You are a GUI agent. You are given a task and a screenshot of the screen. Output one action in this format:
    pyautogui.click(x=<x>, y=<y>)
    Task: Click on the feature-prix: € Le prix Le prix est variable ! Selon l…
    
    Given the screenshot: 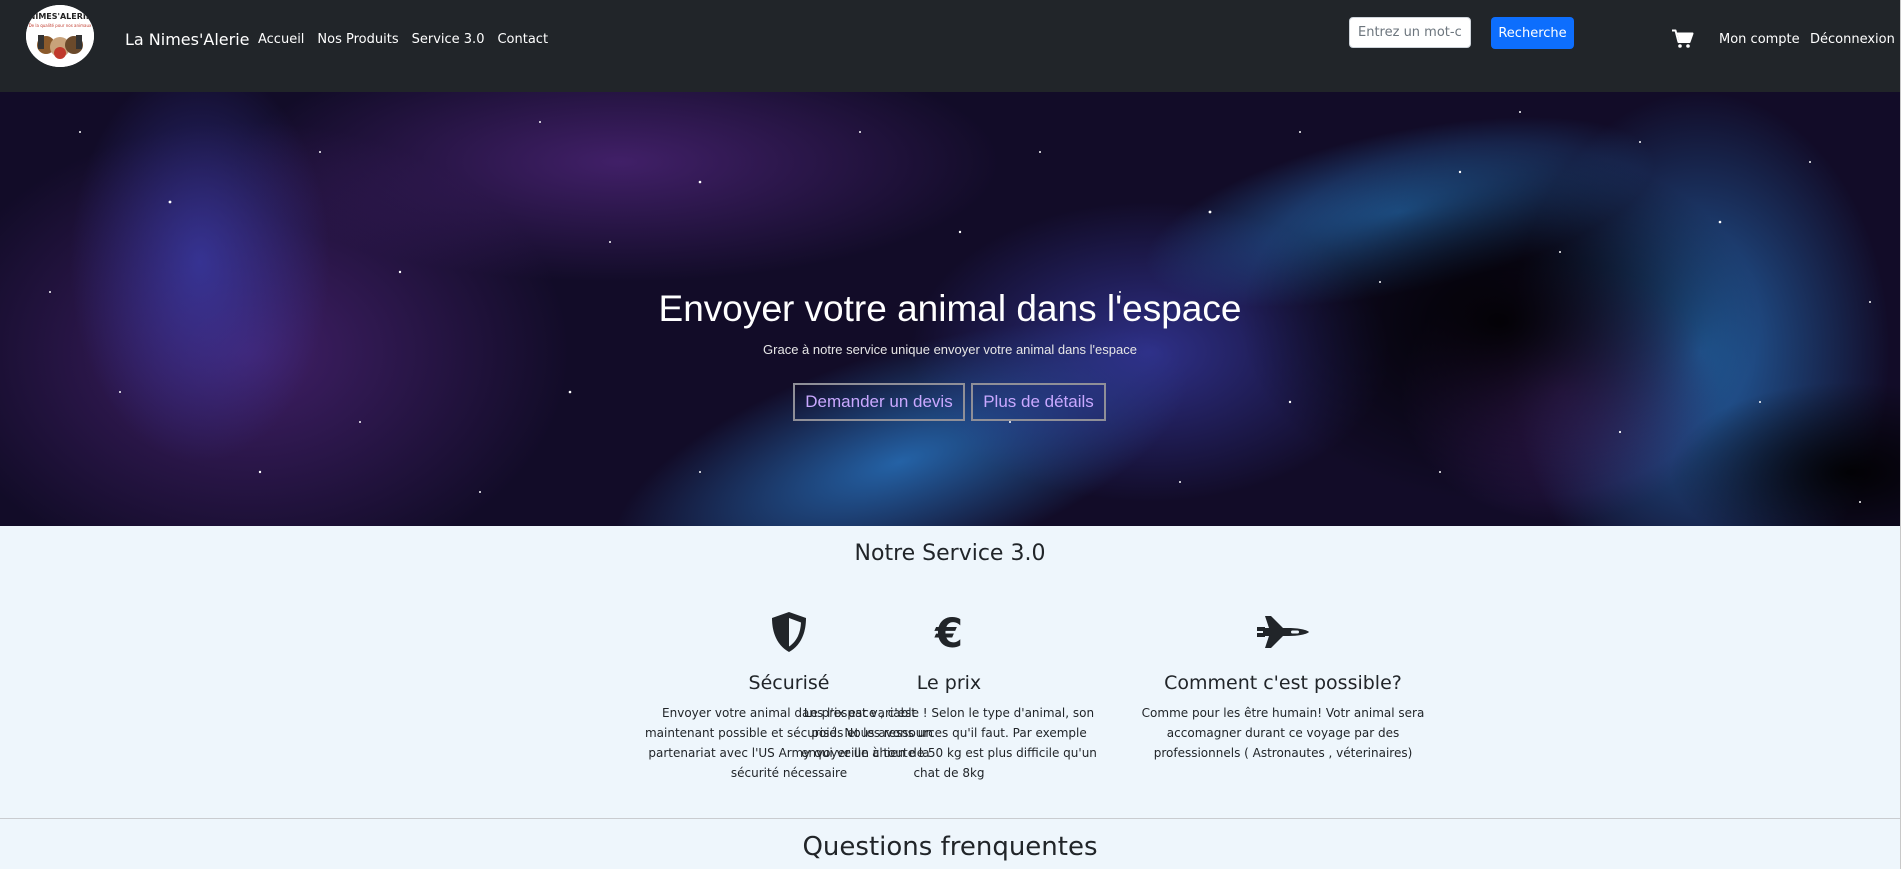 What is the action you would take?
    pyautogui.click(x=949, y=696)
    